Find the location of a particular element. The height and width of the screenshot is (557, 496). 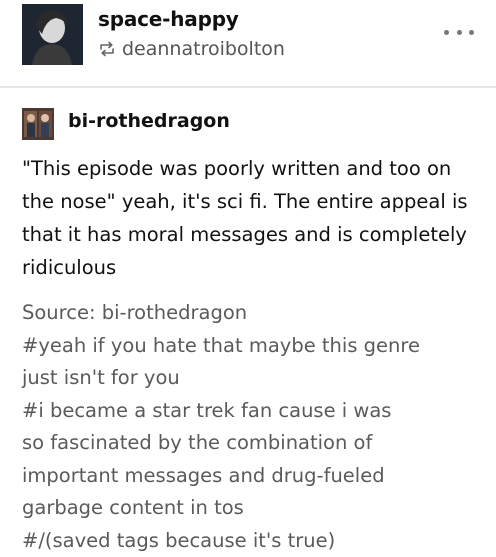

blog-name: space-happy is located at coordinates (168, 19).